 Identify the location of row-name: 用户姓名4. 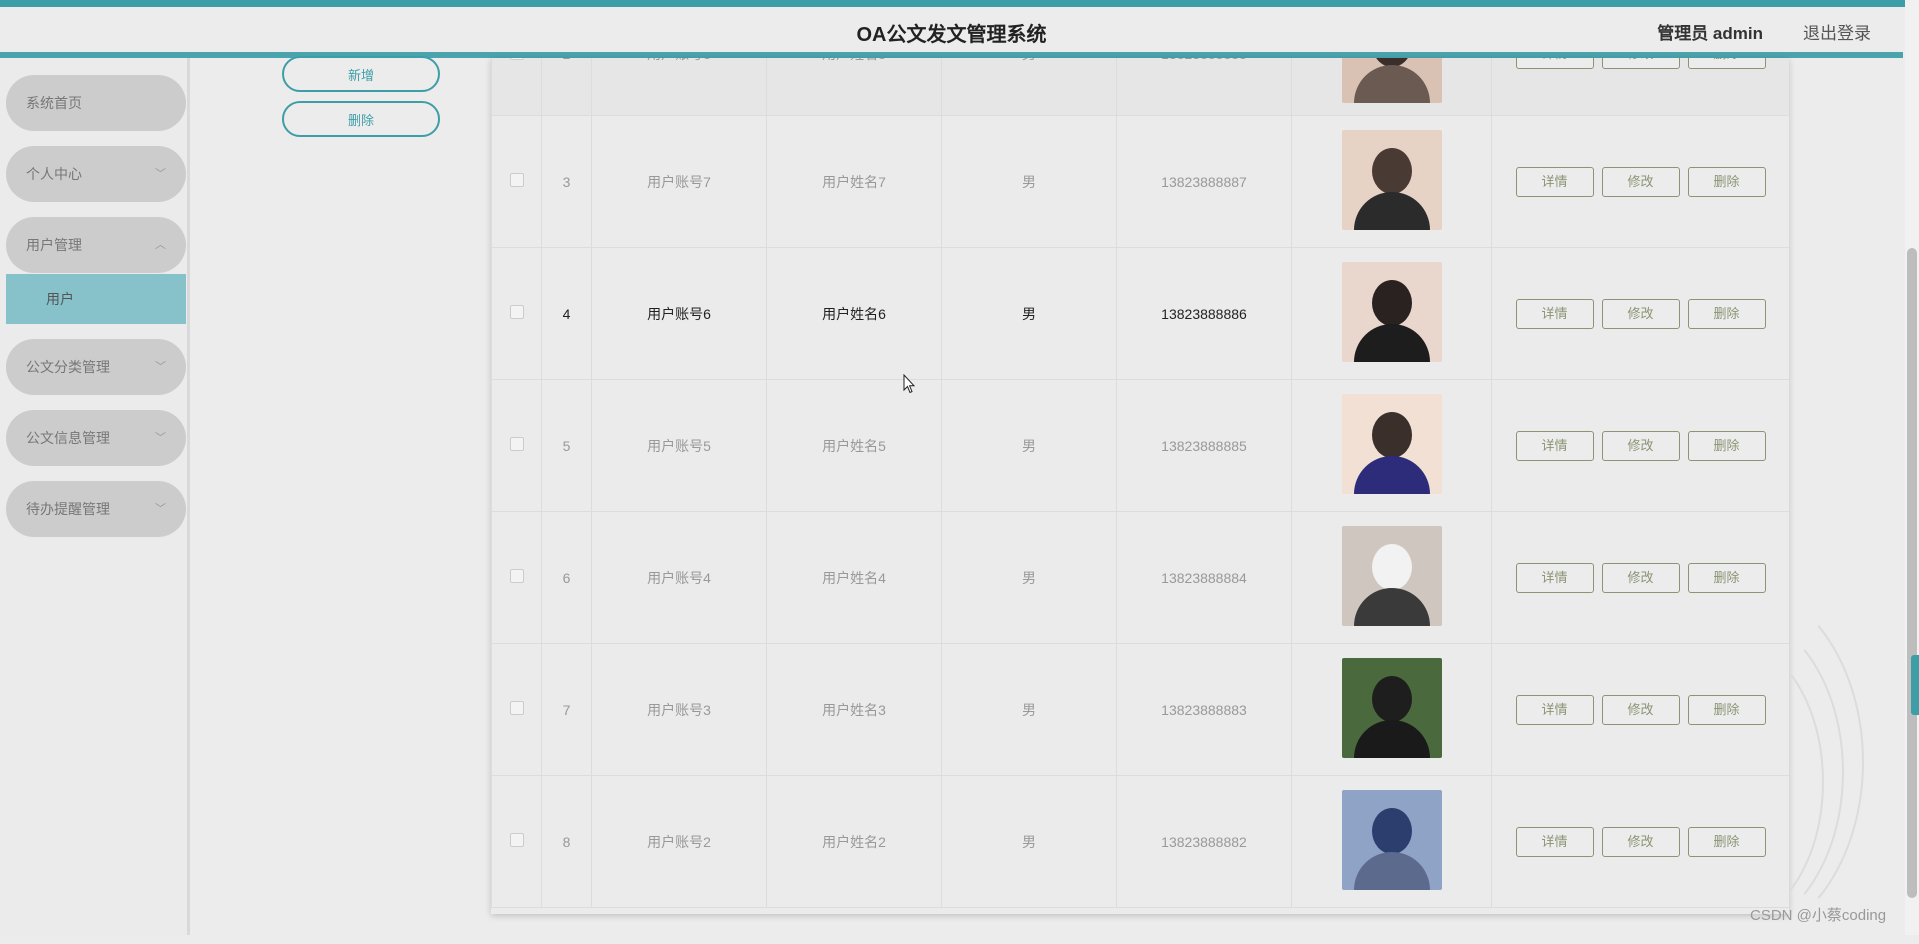
(854, 577).